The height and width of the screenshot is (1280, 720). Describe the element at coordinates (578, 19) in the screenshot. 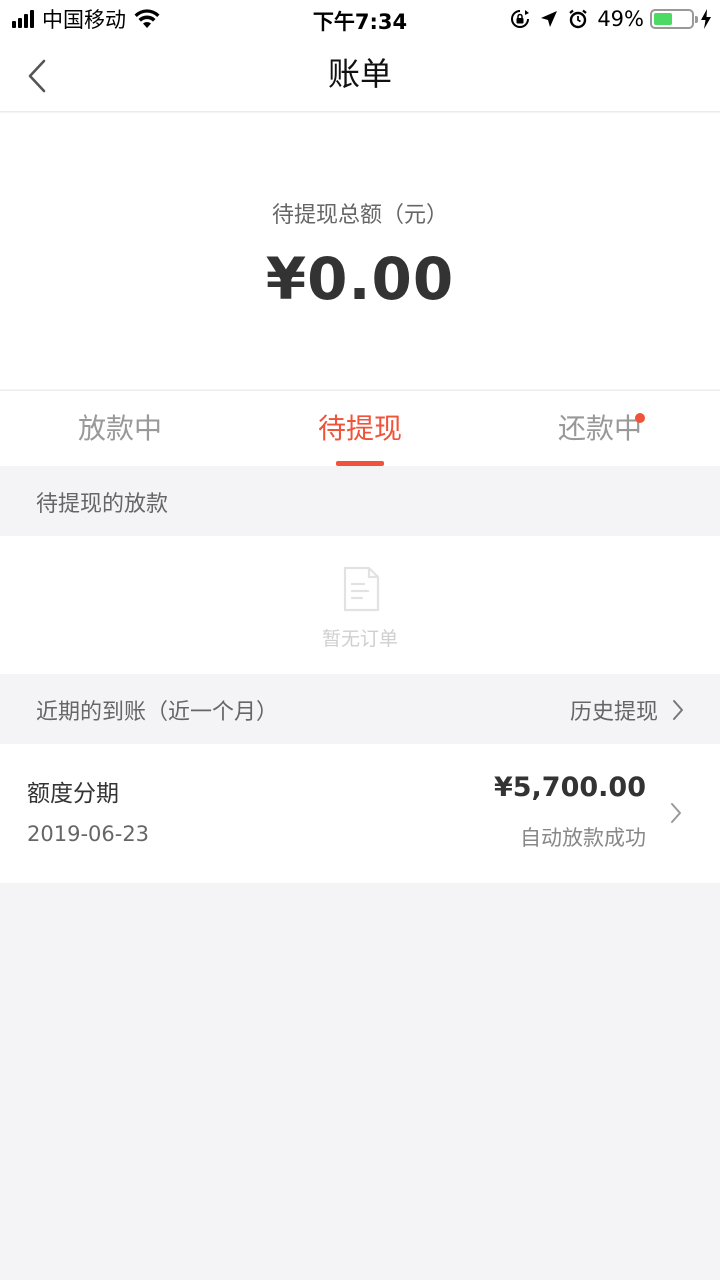

I see `alarm-icon` at that location.